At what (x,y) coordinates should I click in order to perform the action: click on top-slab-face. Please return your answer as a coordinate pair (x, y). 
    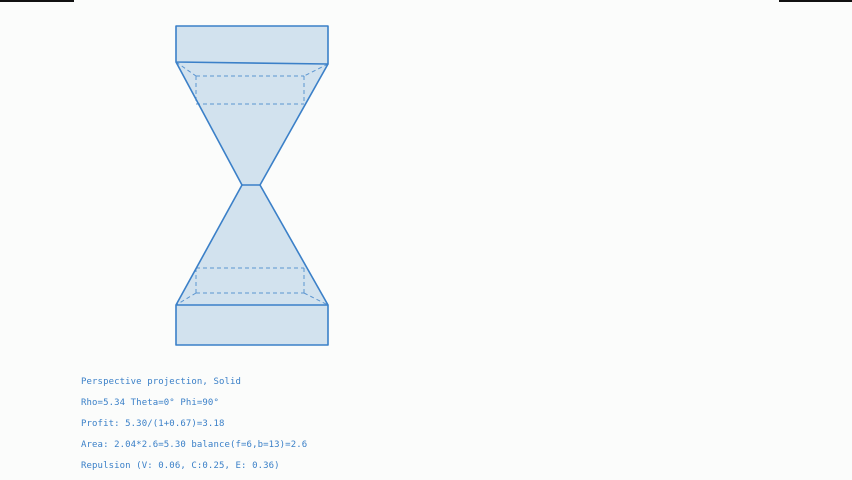
    Looking at the image, I should click on (252, 45).